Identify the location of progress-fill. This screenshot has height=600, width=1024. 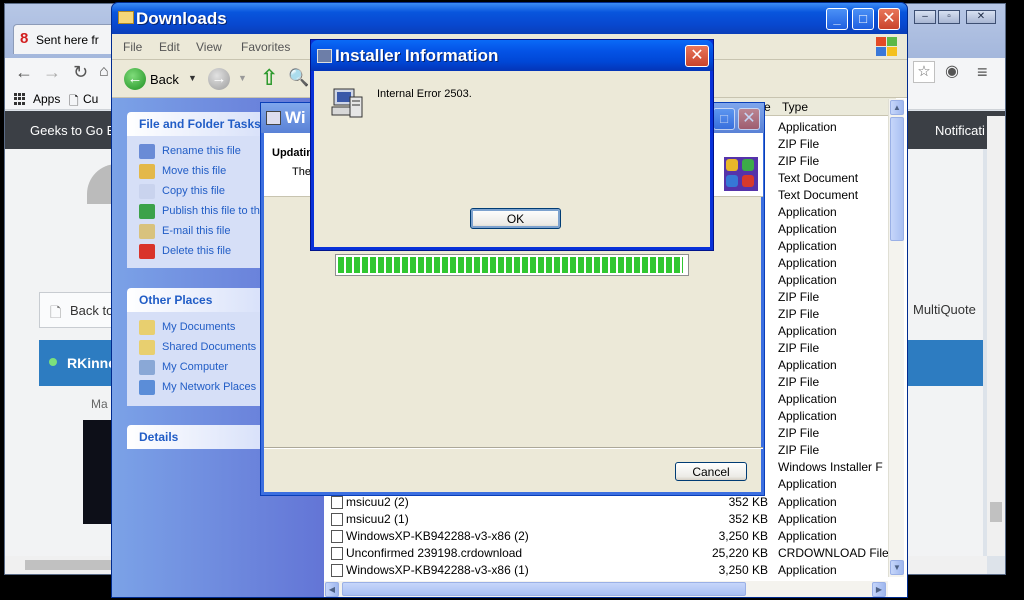
(510, 265).